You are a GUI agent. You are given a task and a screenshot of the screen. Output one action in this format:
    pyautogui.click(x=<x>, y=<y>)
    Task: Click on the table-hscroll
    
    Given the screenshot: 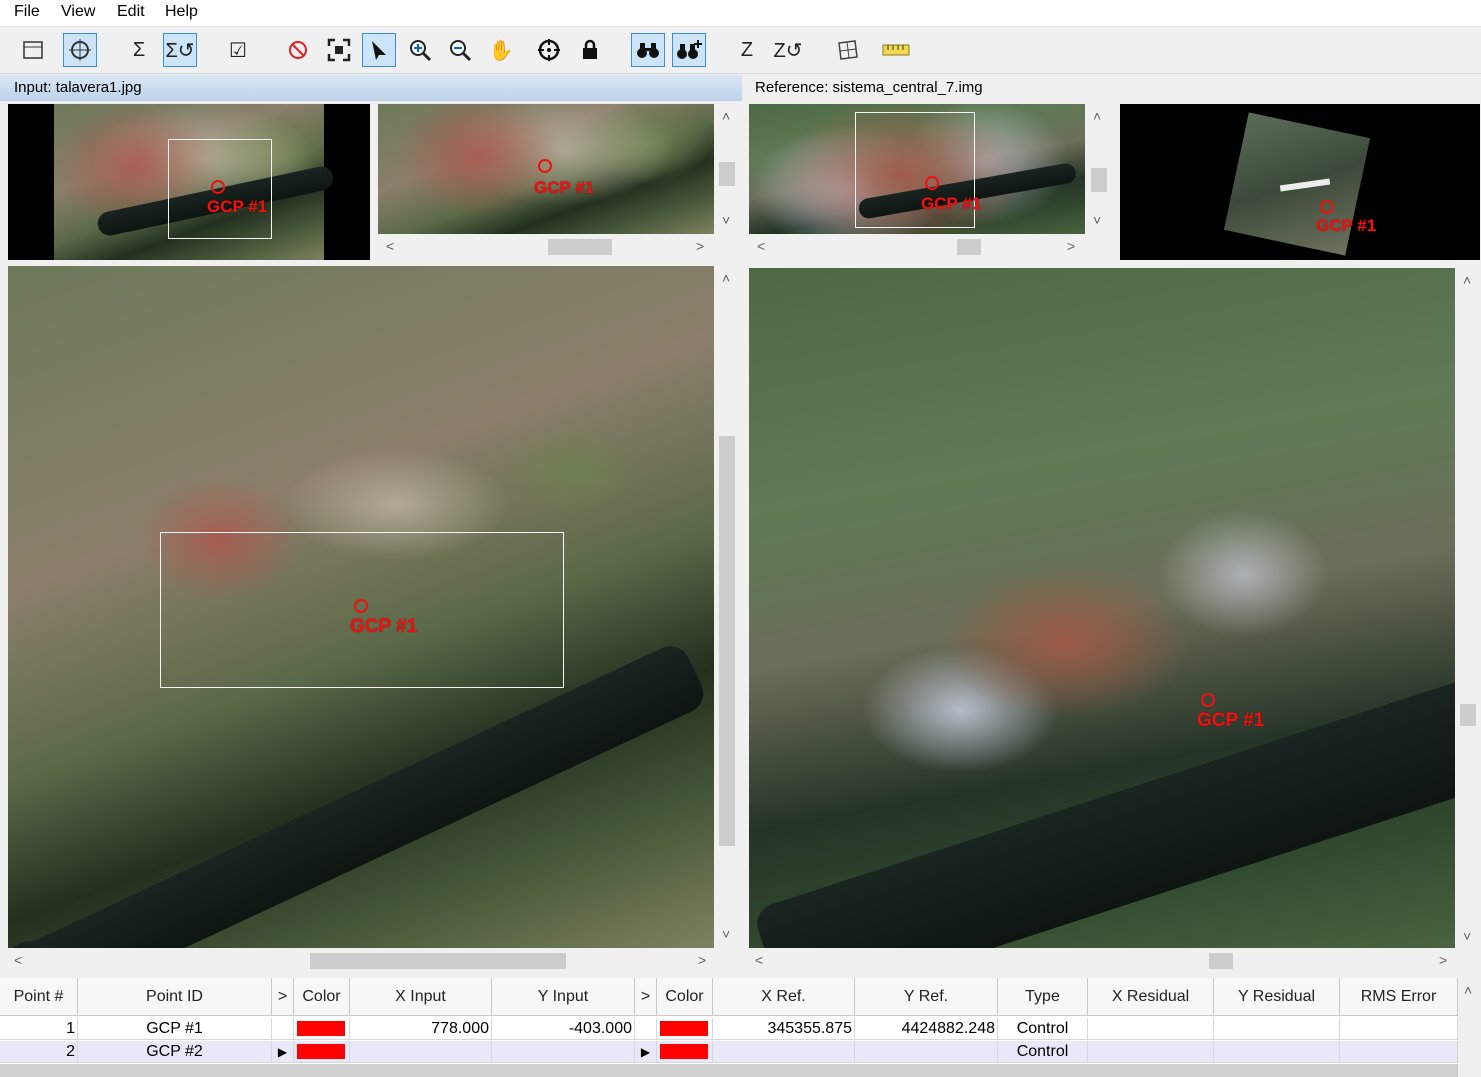 What is the action you would take?
    pyautogui.click(x=729, y=1070)
    